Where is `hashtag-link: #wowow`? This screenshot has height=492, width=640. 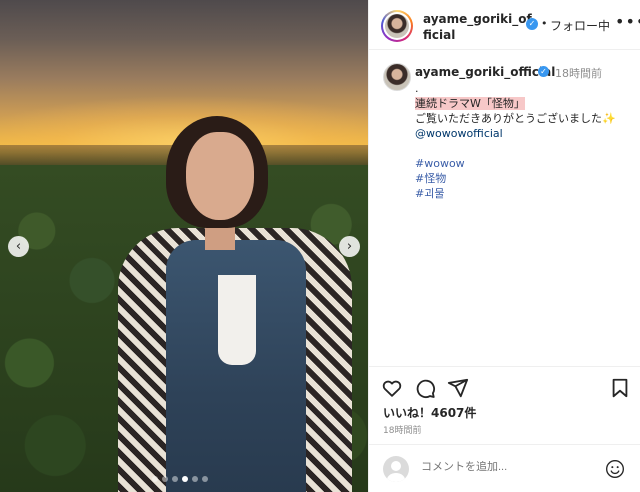 hashtag-link: #wowow is located at coordinates (524, 163).